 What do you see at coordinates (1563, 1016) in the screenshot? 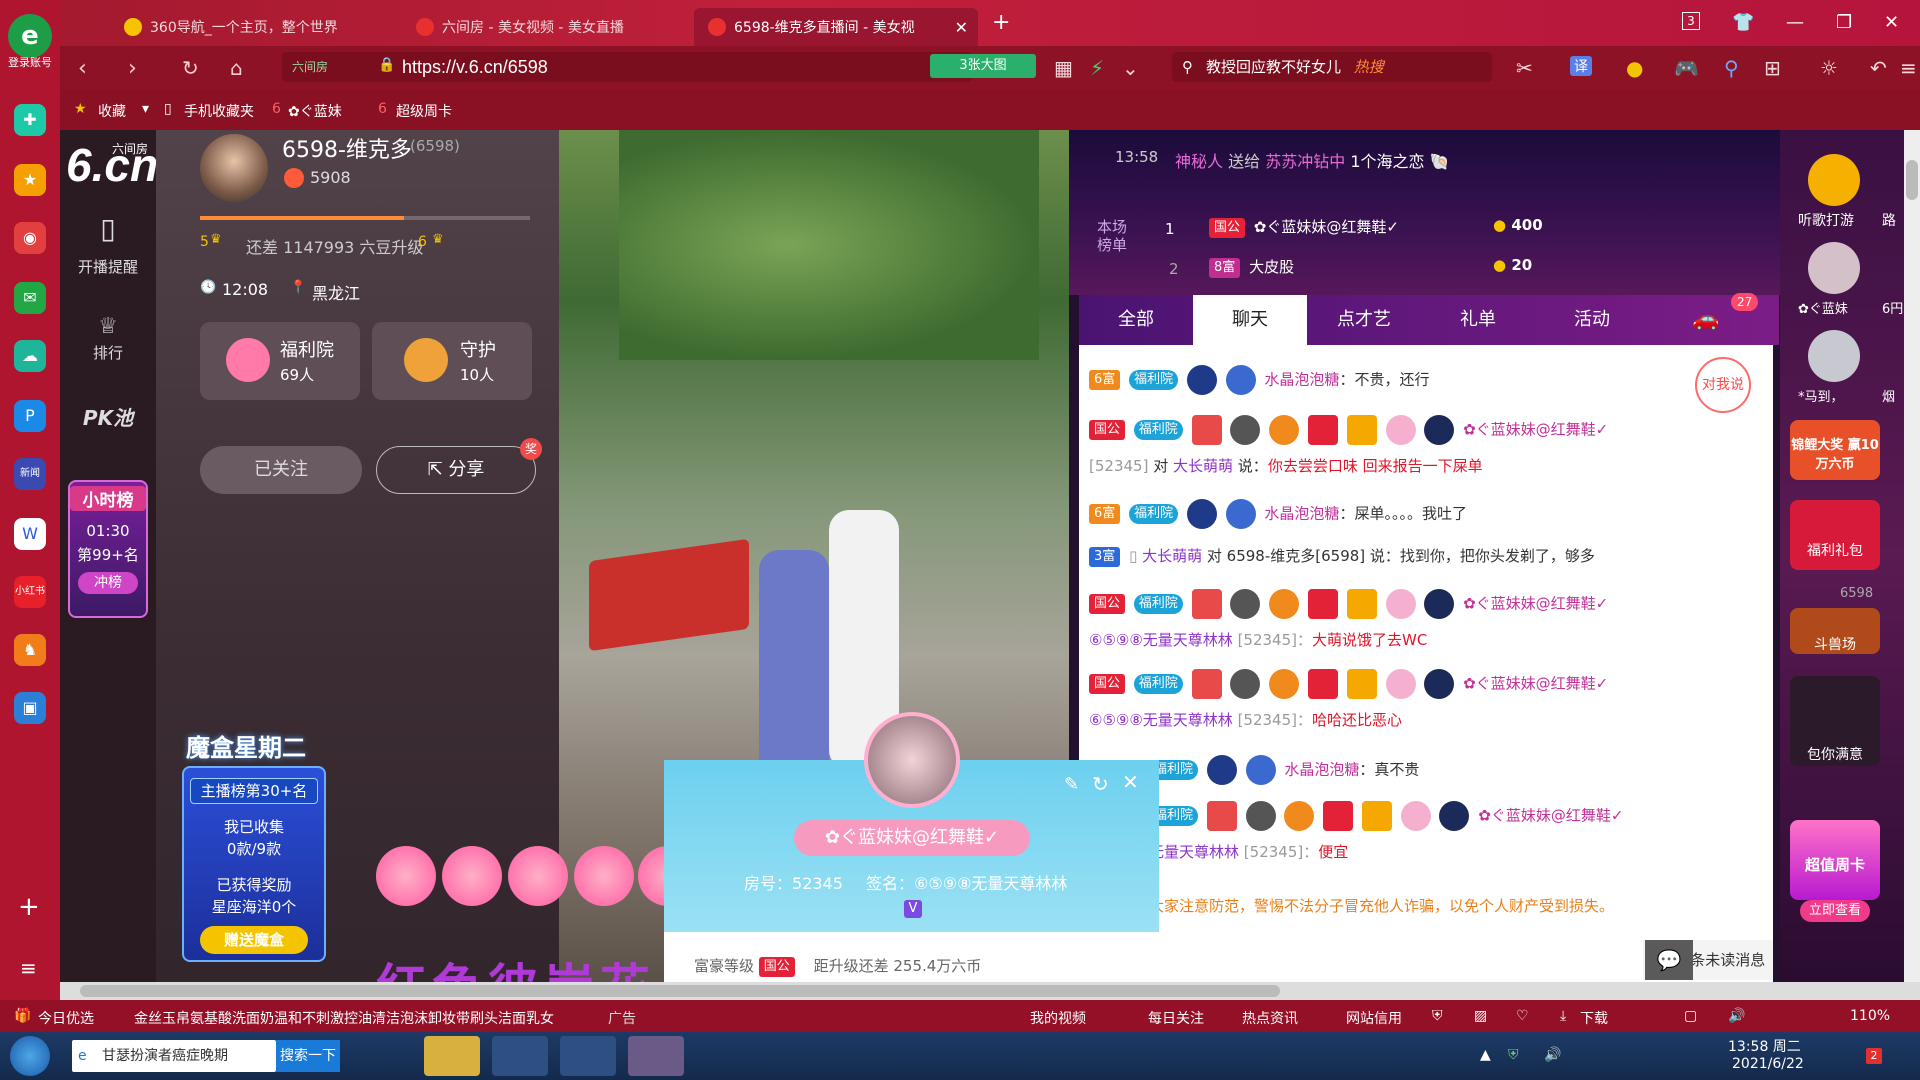
I see `download-icon: ⤓` at bounding box center [1563, 1016].